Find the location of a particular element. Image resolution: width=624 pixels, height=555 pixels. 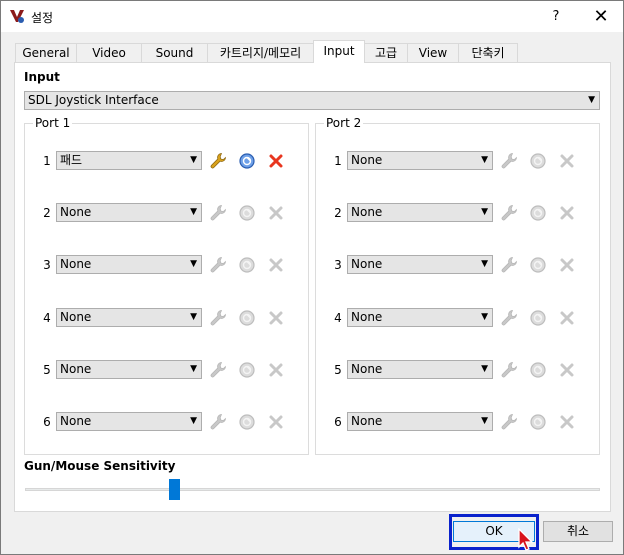

tab-sound: Sound is located at coordinates (174, 52).